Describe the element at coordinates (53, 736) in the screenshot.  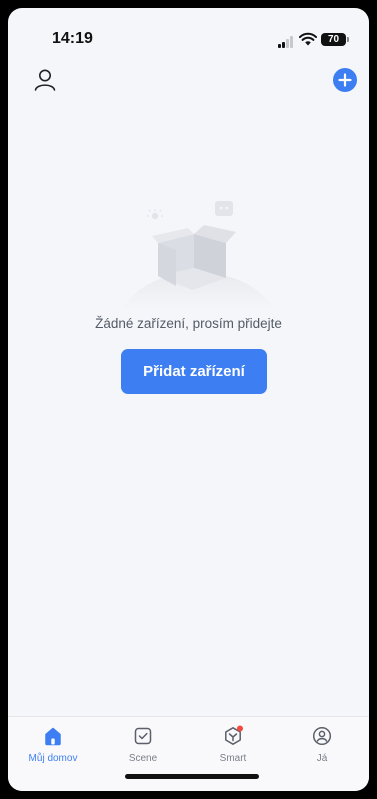
I see `home-icon` at that location.